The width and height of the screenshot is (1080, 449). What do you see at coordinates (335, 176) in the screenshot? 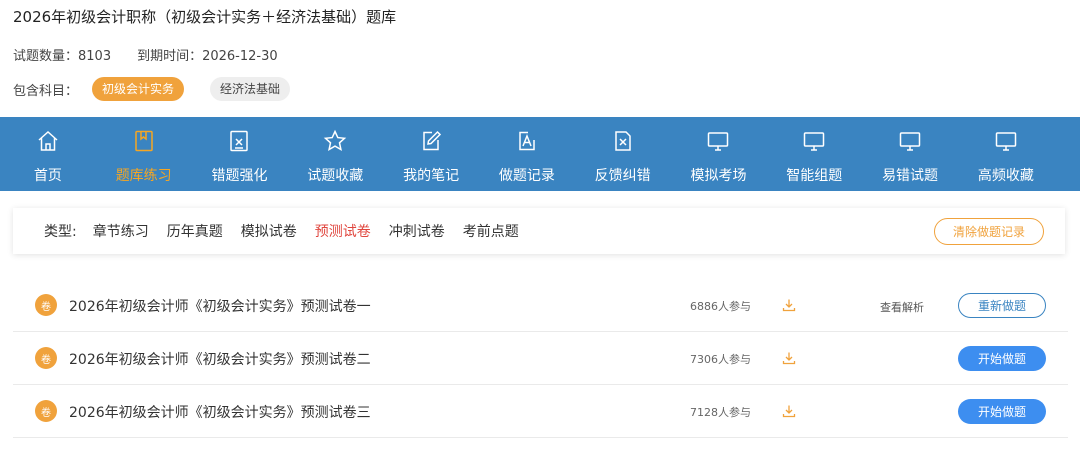
I see `nav-label: 试题收藏` at bounding box center [335, 176].